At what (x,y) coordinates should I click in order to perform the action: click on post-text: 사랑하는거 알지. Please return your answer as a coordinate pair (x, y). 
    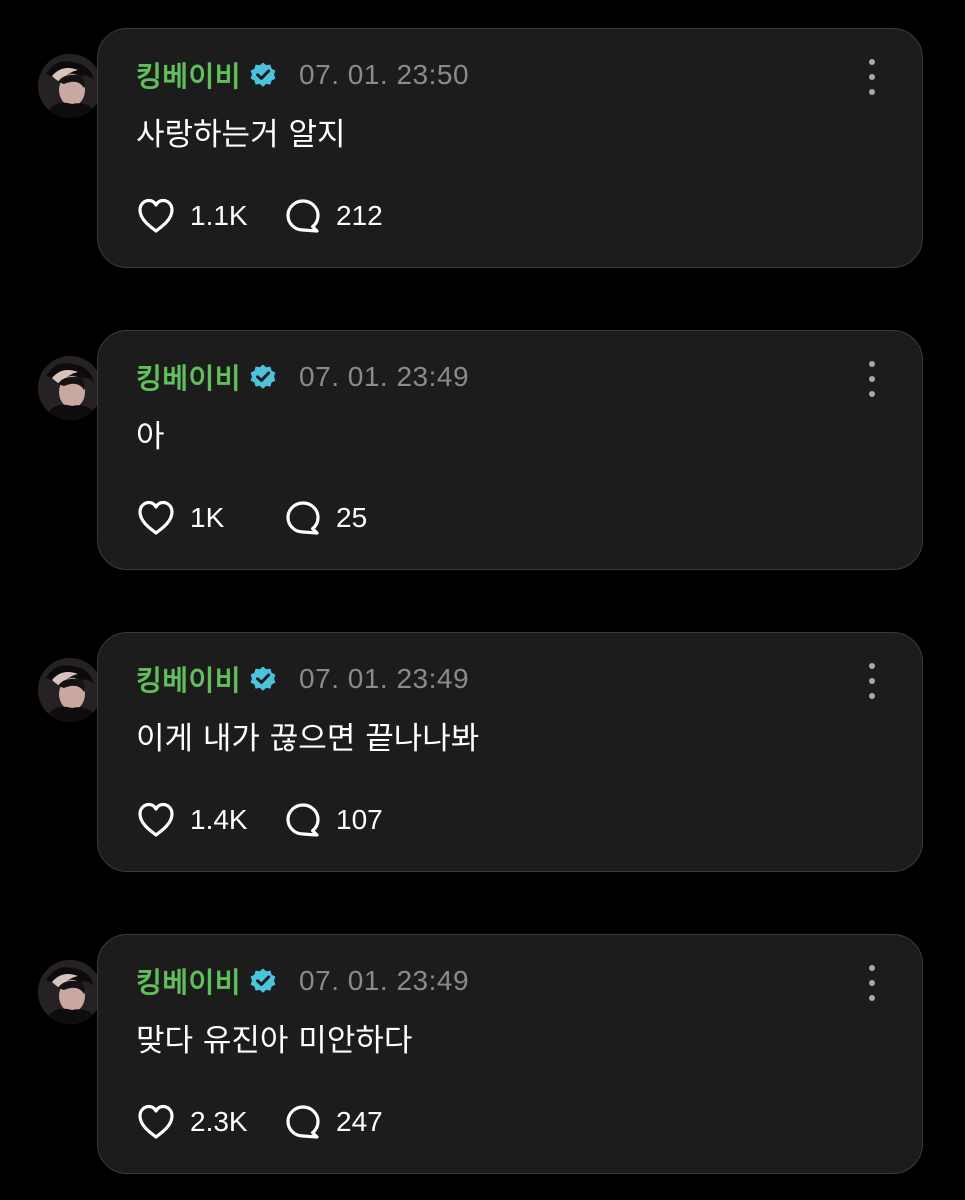
    Looking at the image, I should click on (241, 135).